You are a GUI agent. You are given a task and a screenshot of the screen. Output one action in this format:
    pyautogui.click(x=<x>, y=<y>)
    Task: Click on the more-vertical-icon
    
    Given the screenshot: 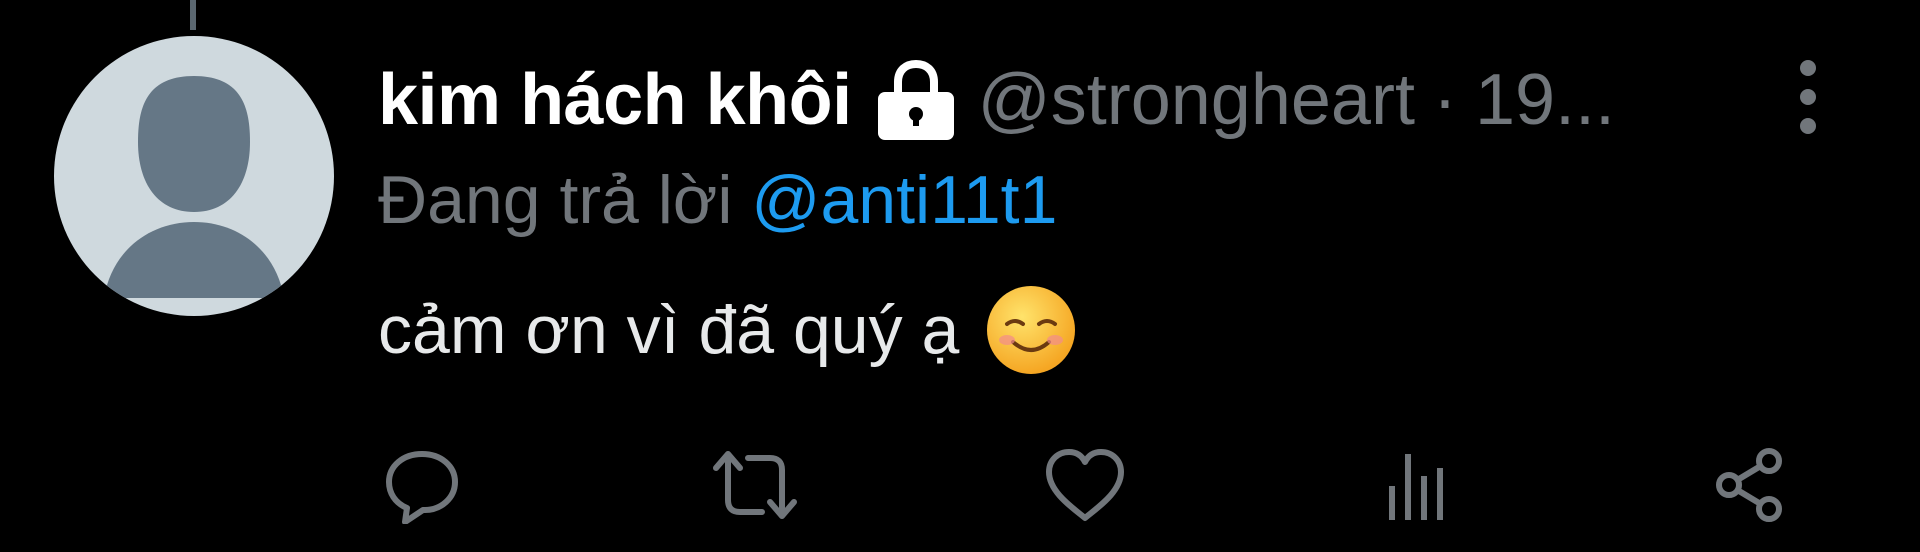 What is the action you would take?
    pyautogui.click(x=1808, y=97)
    